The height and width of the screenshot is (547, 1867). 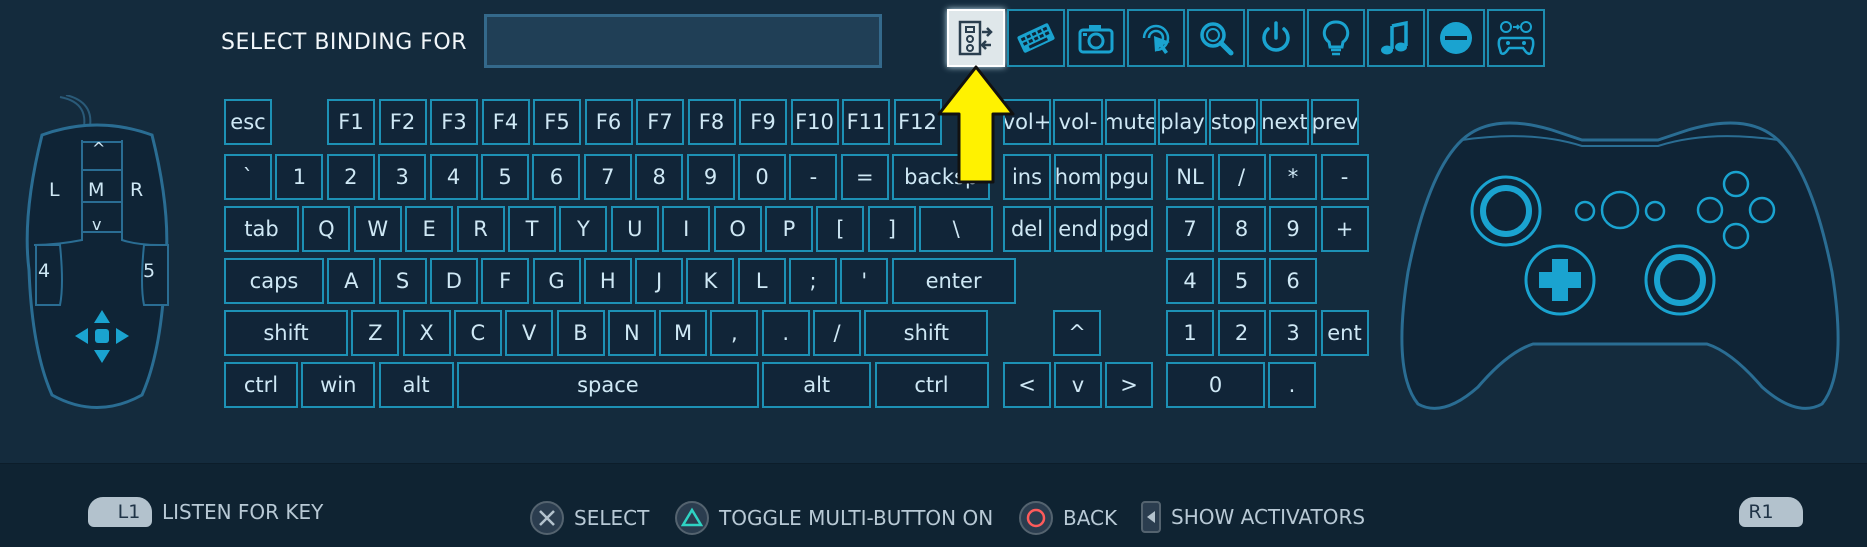 I want to click on key-b: B, so click(x=580, y=333).